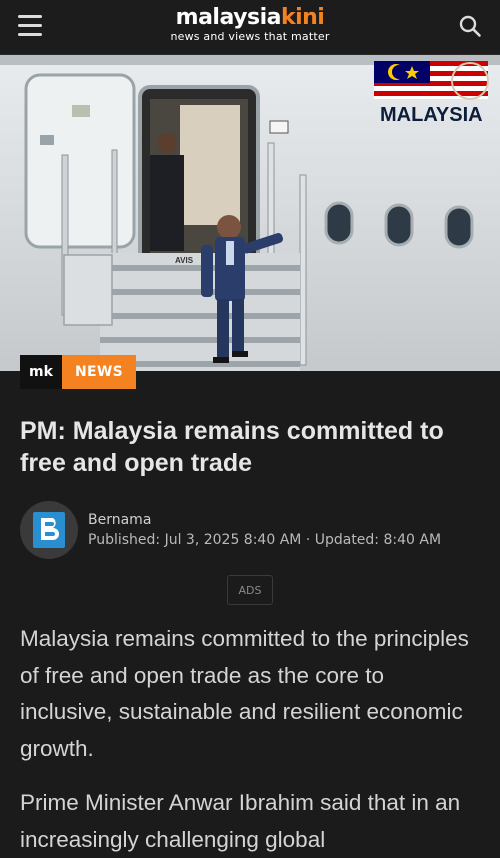 The height and width of the screenshot is (858, 500). I want to click on malaysia-flag-icon, so click(431, 80).